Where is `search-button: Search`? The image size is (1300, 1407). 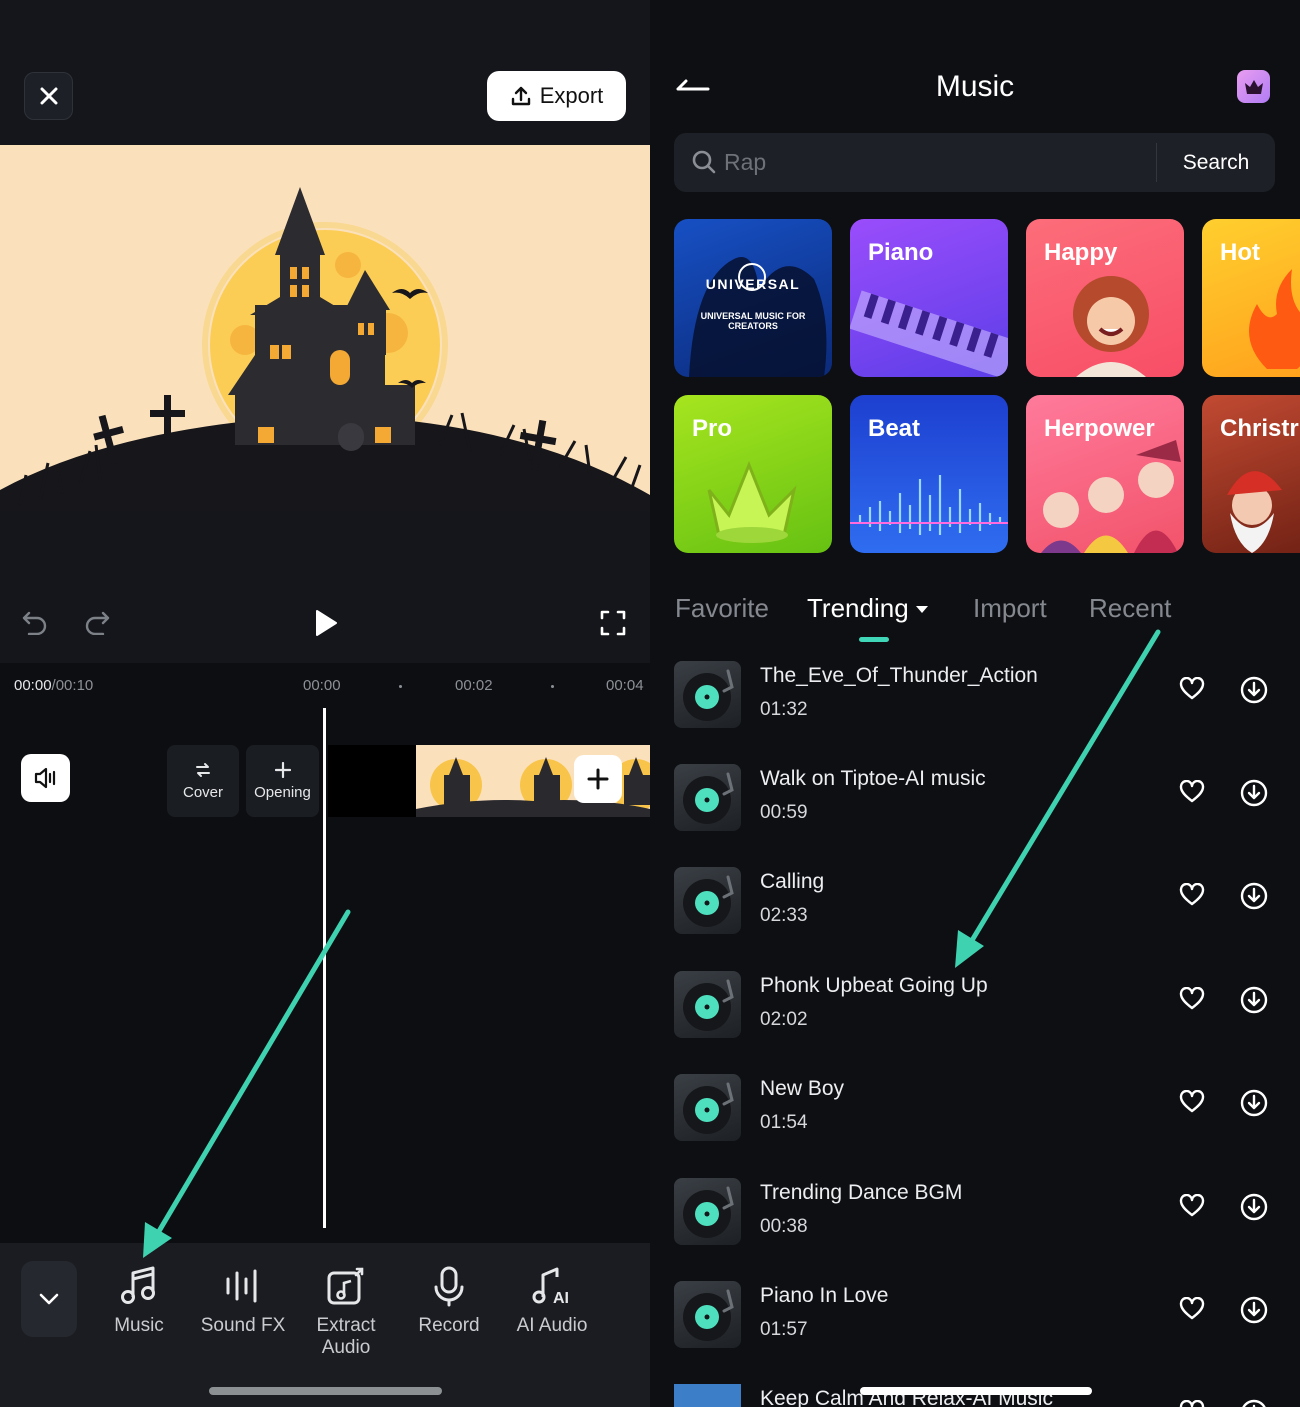
search-button: Search is located at coordinates (1216, 162).